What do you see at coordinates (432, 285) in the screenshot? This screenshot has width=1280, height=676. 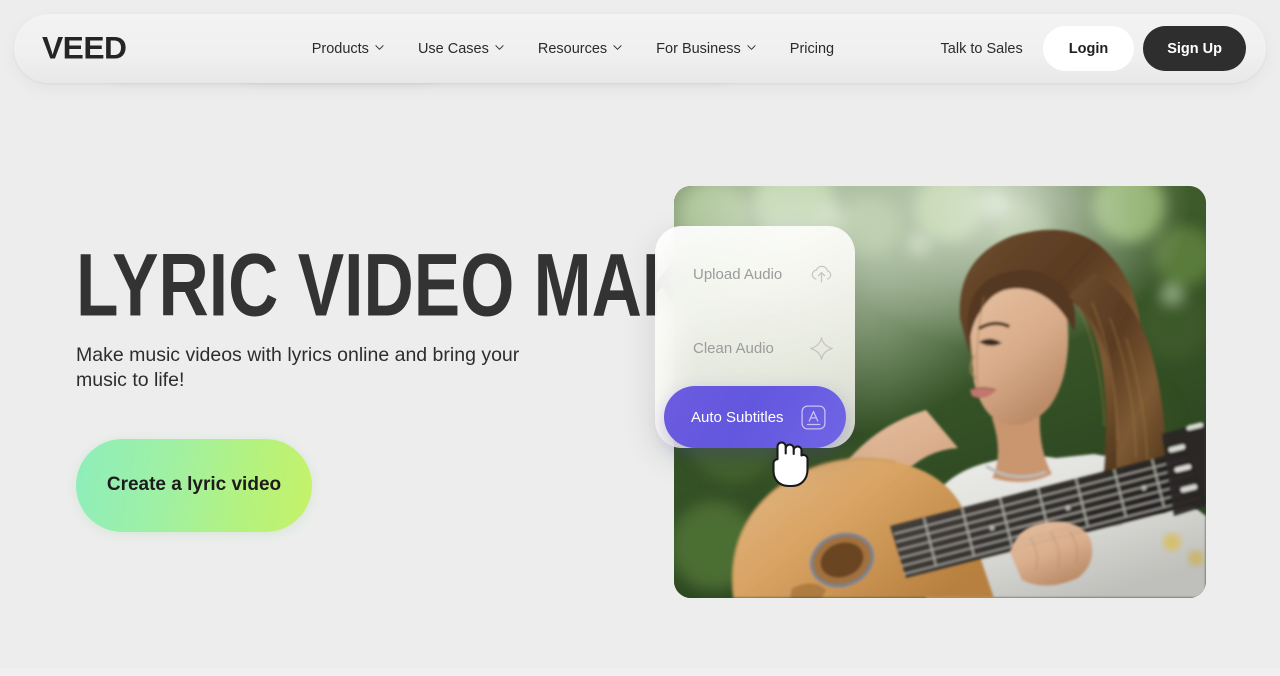 I see `page-title: LYRIC VIDEO MAKER` at bounding box center [432, 285].